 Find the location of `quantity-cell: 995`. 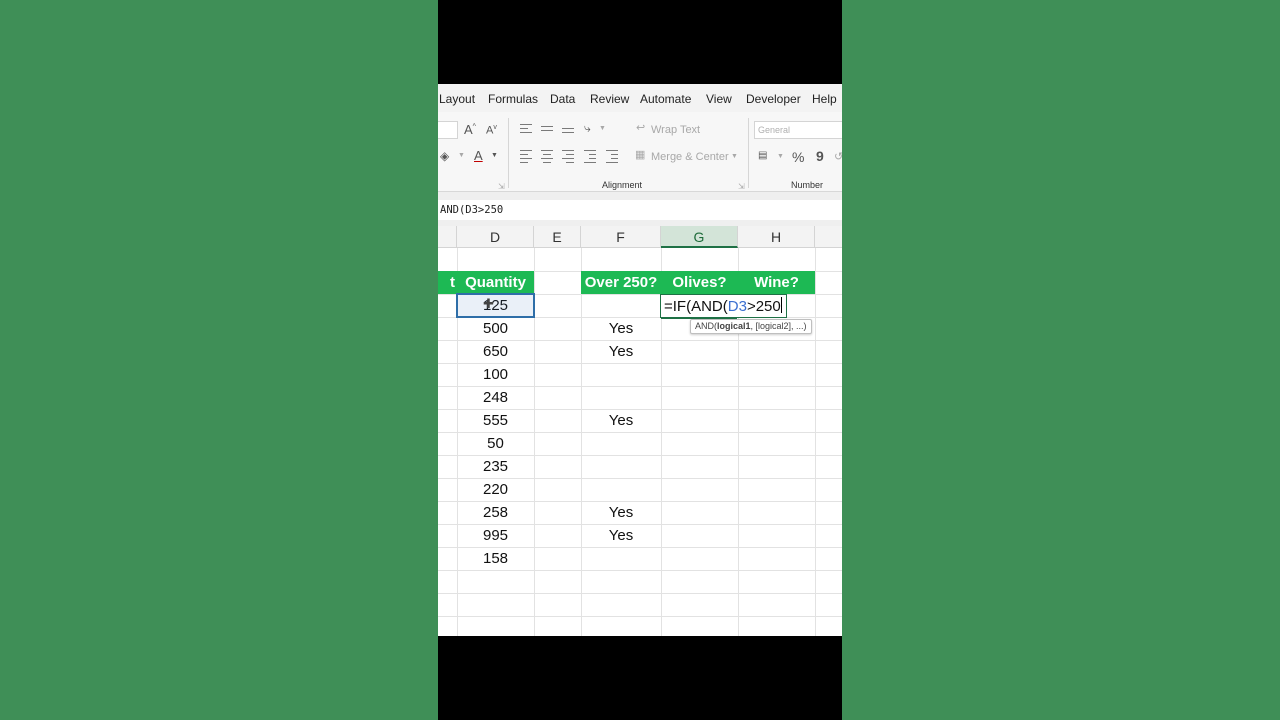

quantity-cell: 995 is located at coordinates (495, 535).